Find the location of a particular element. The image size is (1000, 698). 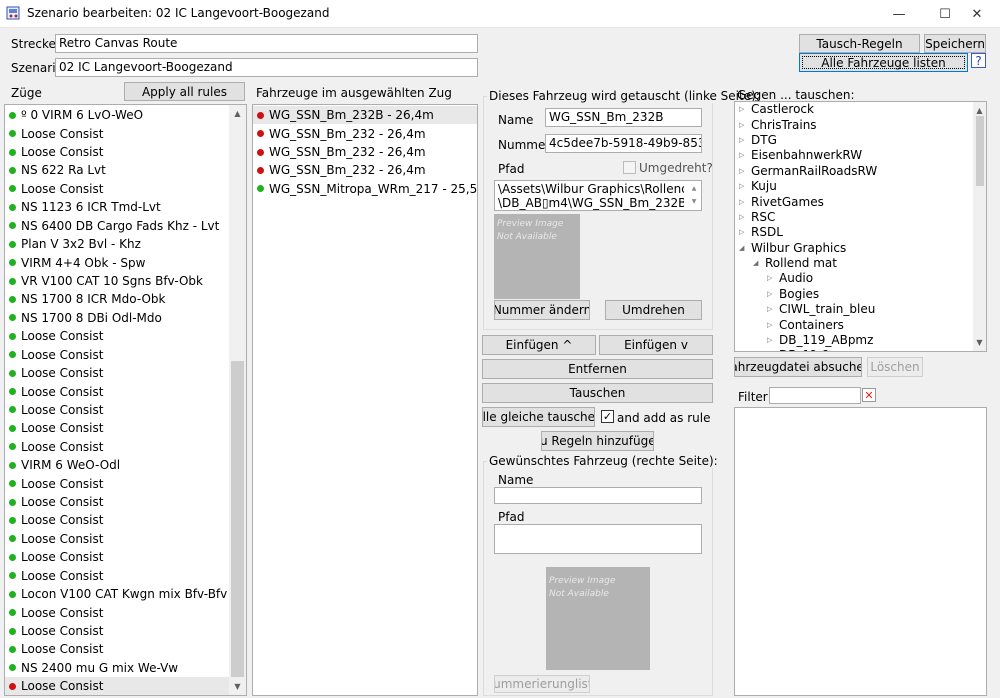

zug-list-item: º 0 VIRM 6 LvO-WeO is located at coordinates (118, 115).